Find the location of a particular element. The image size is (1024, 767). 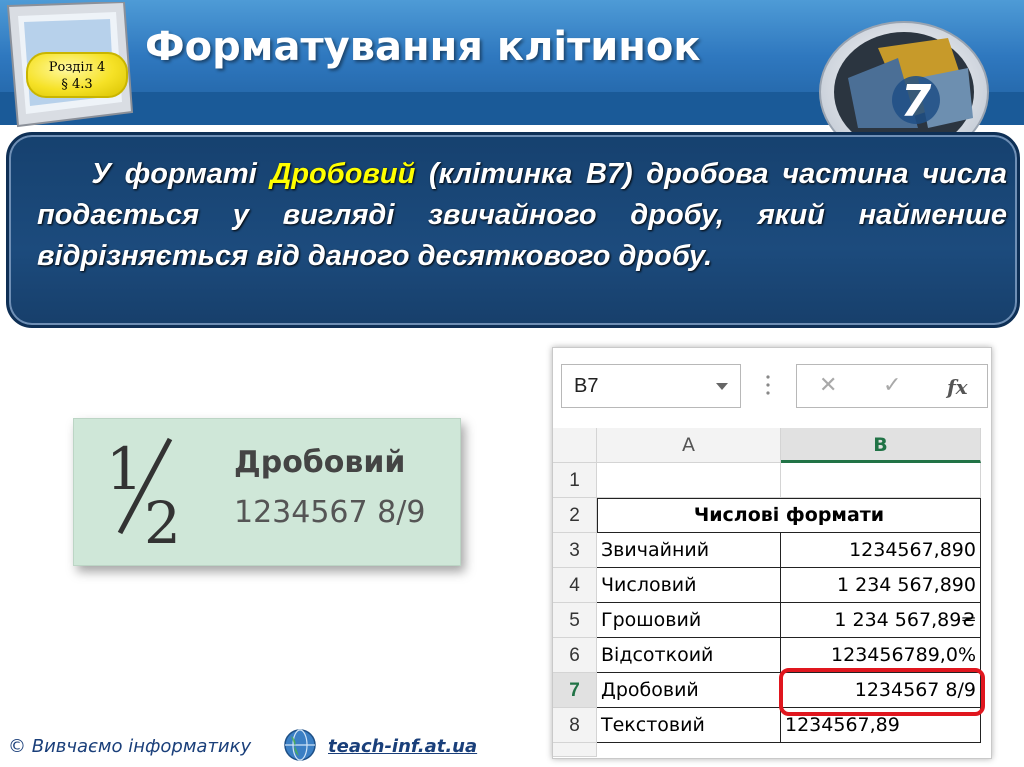

cell-b3: 1234567,890 is located at coordinates (881, 550).